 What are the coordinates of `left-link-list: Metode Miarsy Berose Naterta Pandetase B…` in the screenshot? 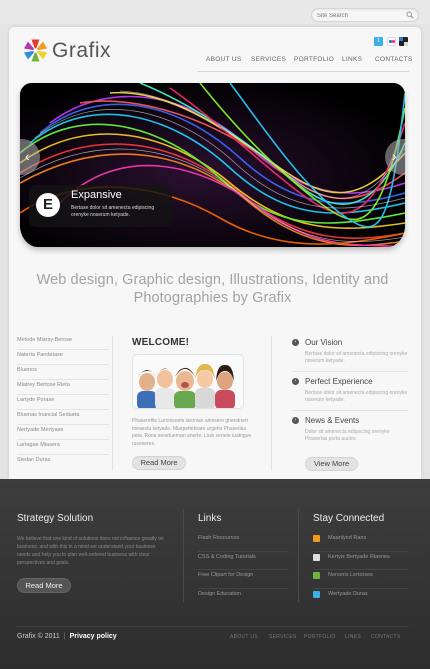 It's located at (63, 402).